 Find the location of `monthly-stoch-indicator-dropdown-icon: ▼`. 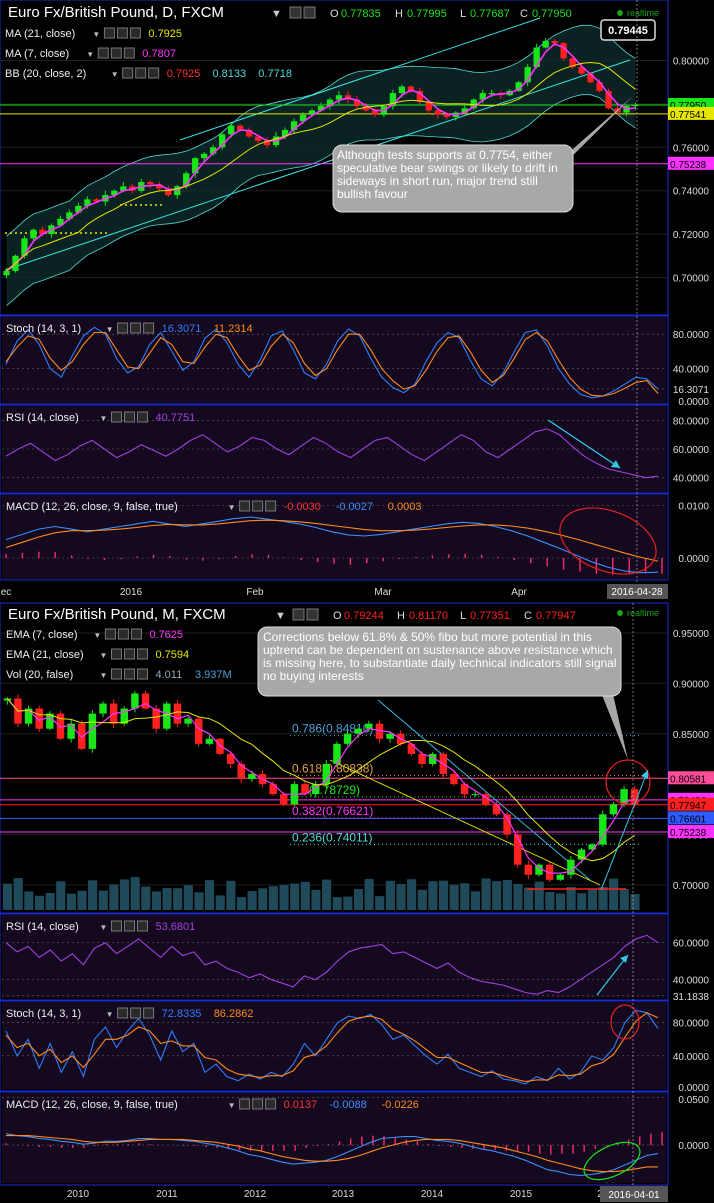

monthly-stoch-indicator-dropdown-icon: ▼ is located at coordinates (110, 1014).